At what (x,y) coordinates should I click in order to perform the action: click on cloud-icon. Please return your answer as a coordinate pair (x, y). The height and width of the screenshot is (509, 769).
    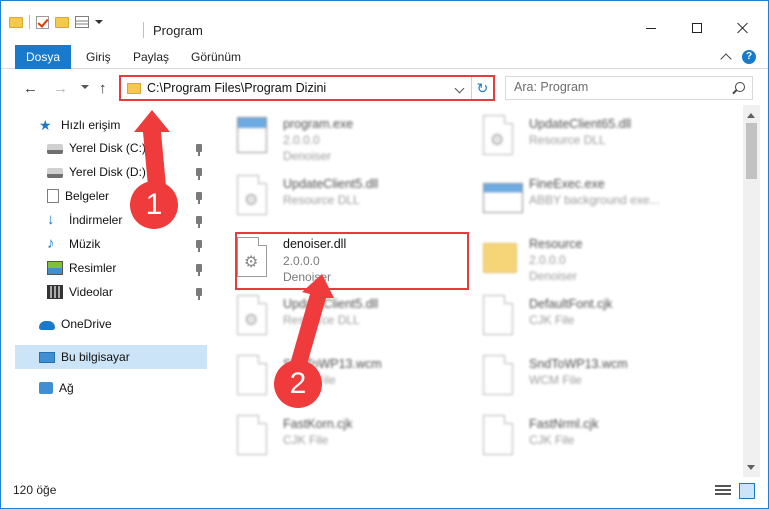
    Looking at the image, I should click on (47, 325).